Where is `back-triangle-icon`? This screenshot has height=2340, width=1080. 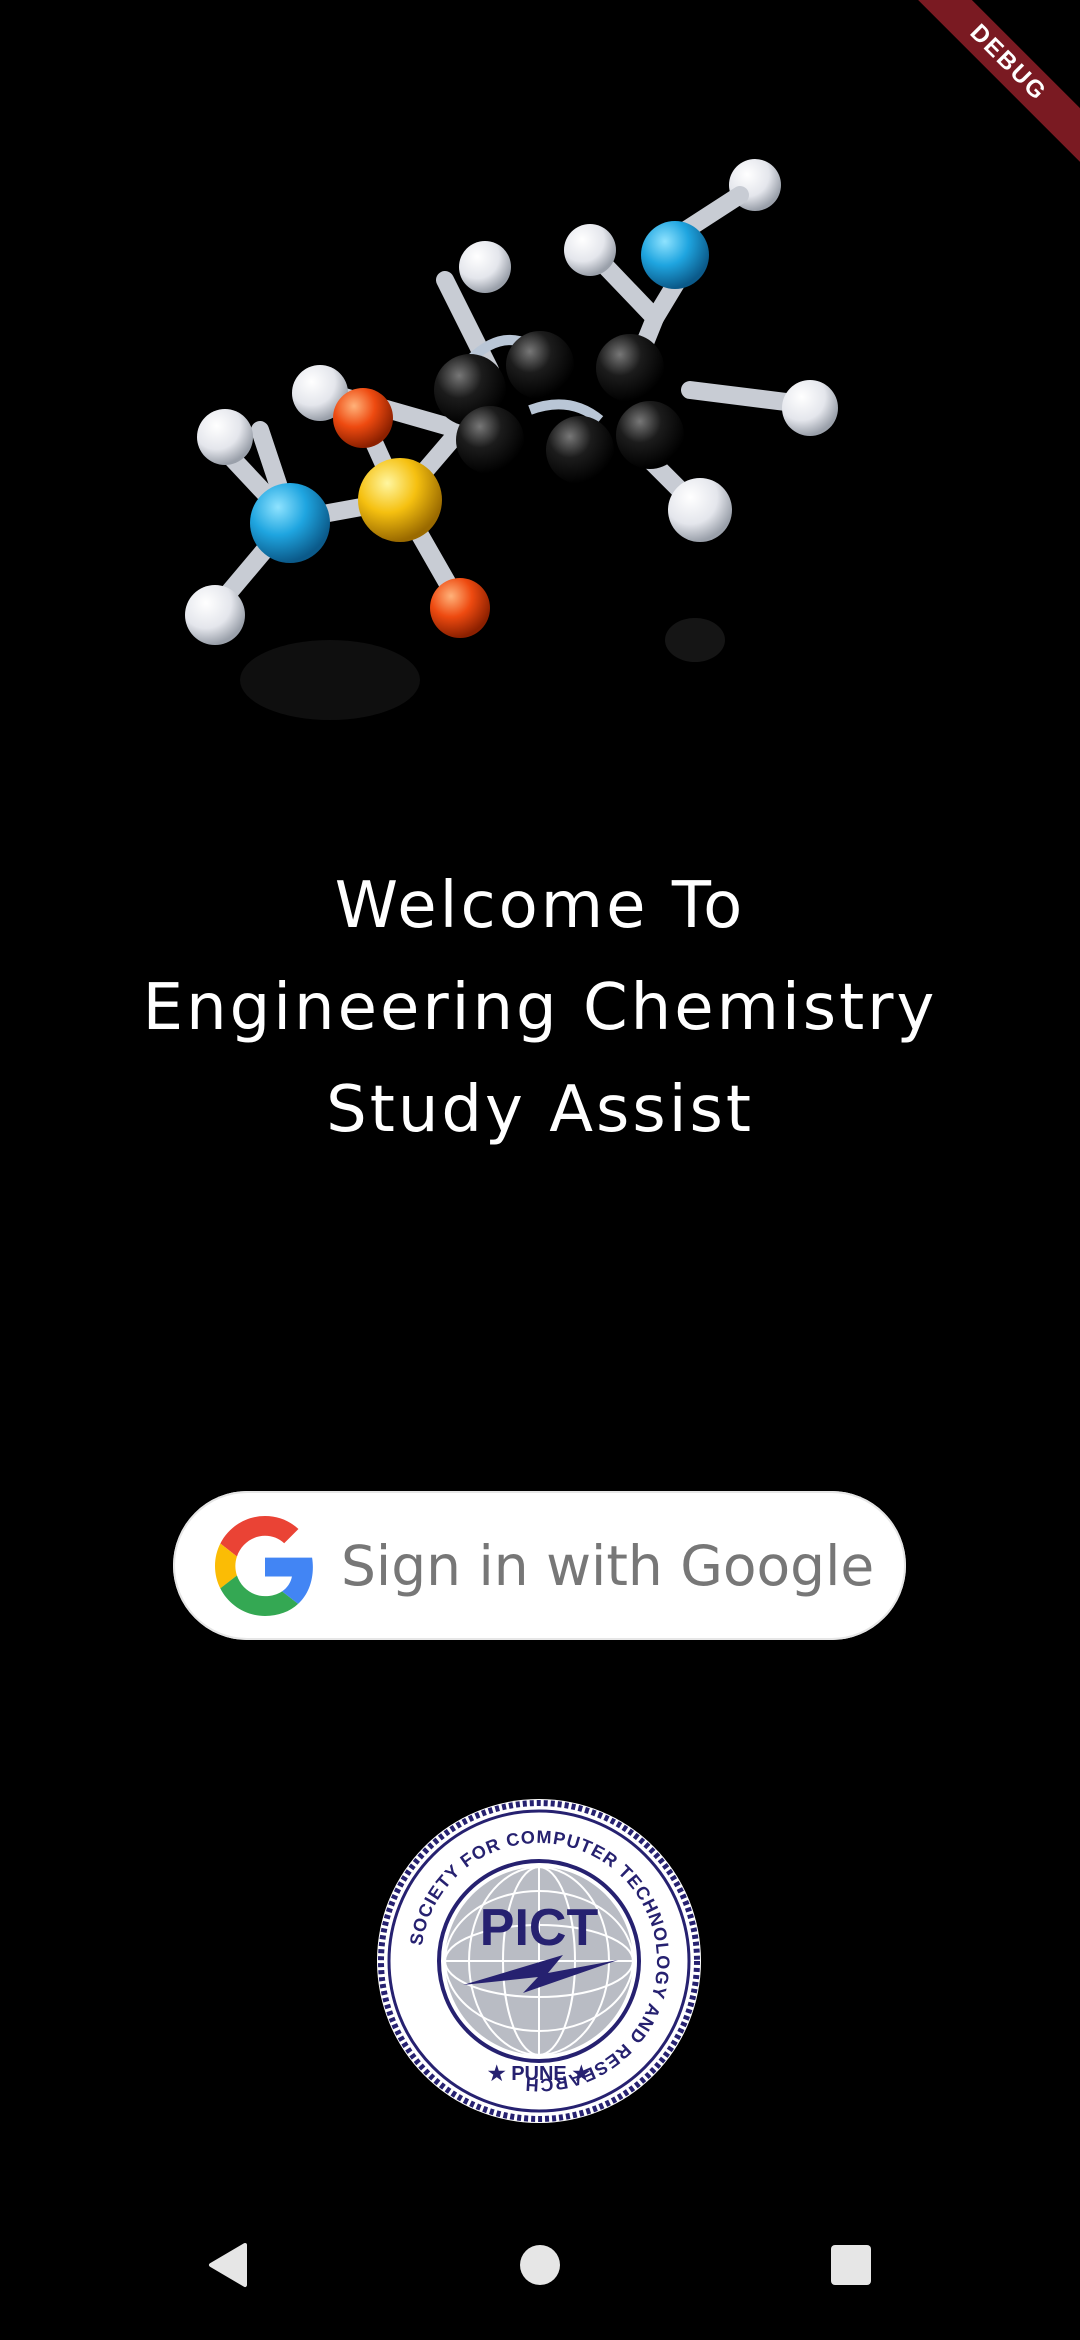 back-triangle-icon is located at coordinates (228, 2265).